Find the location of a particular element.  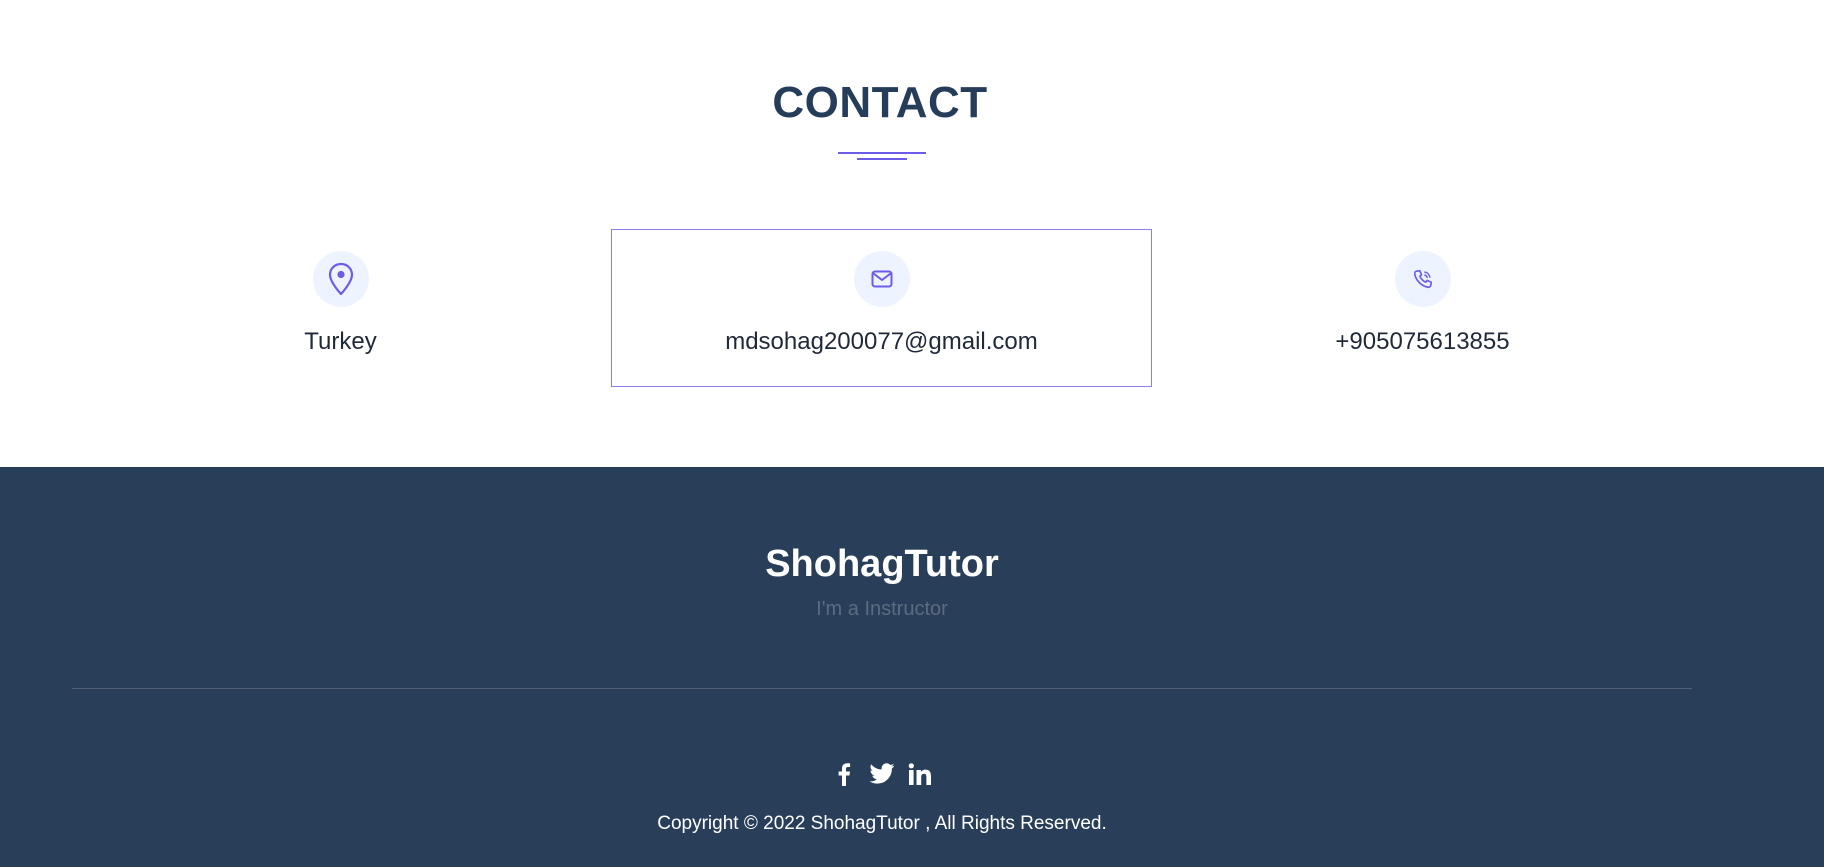

linkedin-icon is located at coordinates (920, 774).